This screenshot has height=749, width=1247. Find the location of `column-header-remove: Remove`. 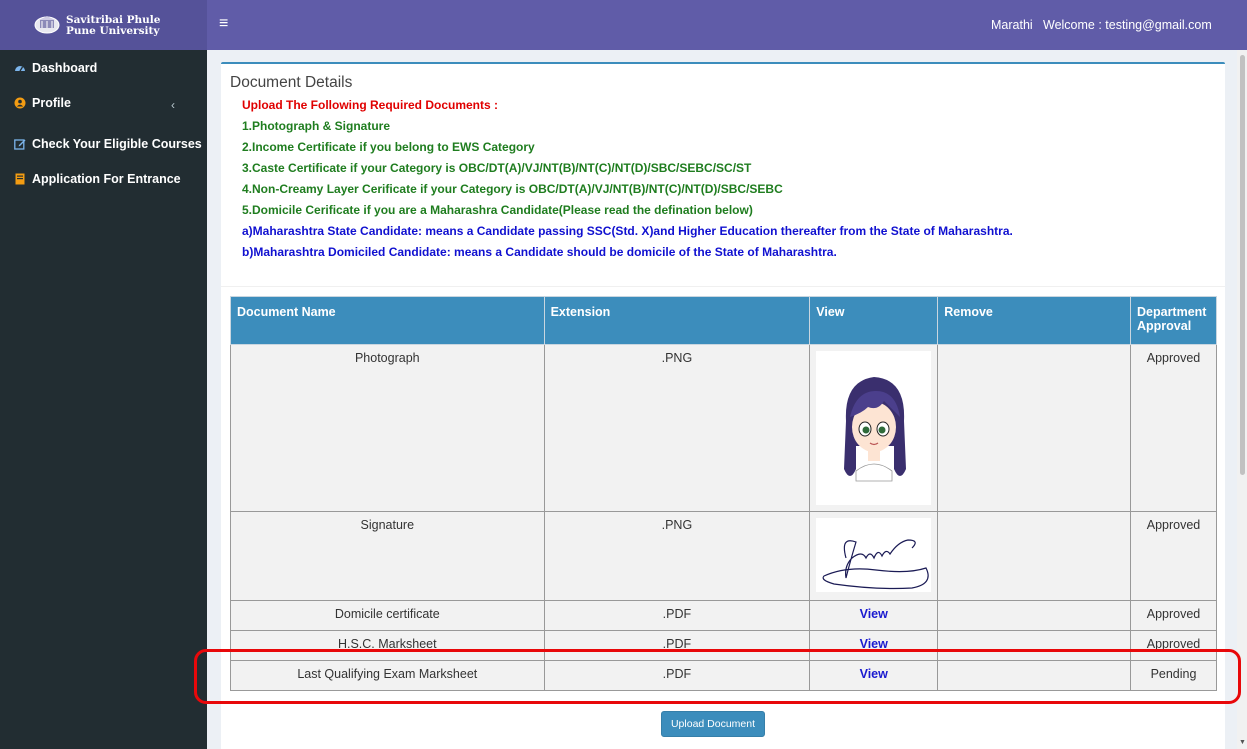

column-header-remove: Remove is located at coordinates (1034, 320).